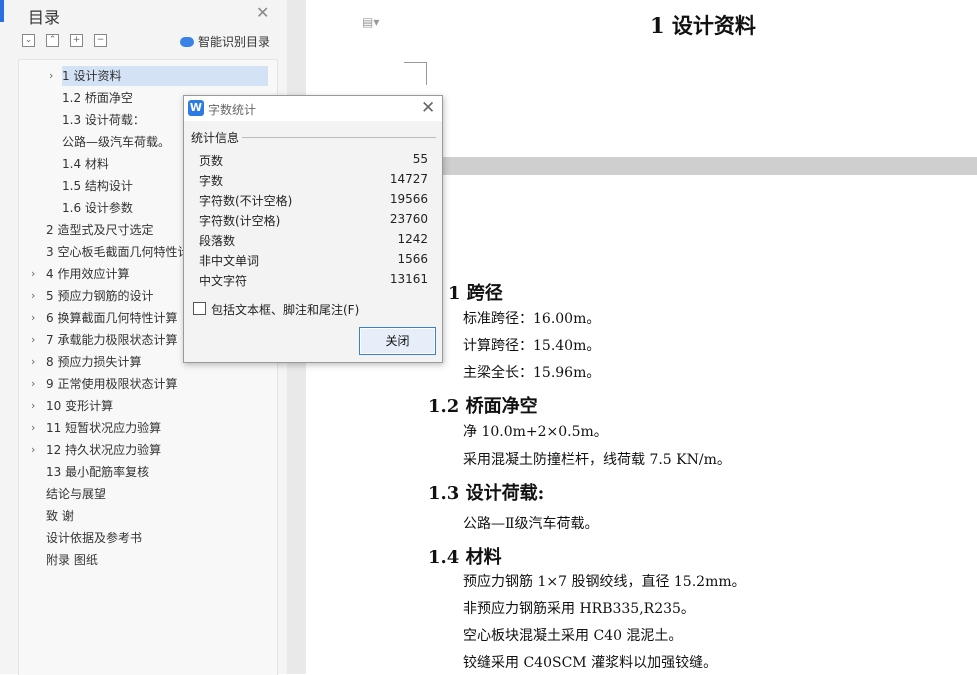 This screenshot has width=977, height=675. Describe the element at coordinates (112, 318) in the screenshot. I see `toc-item-label: 6 换算截面几何特性计算` at that location.